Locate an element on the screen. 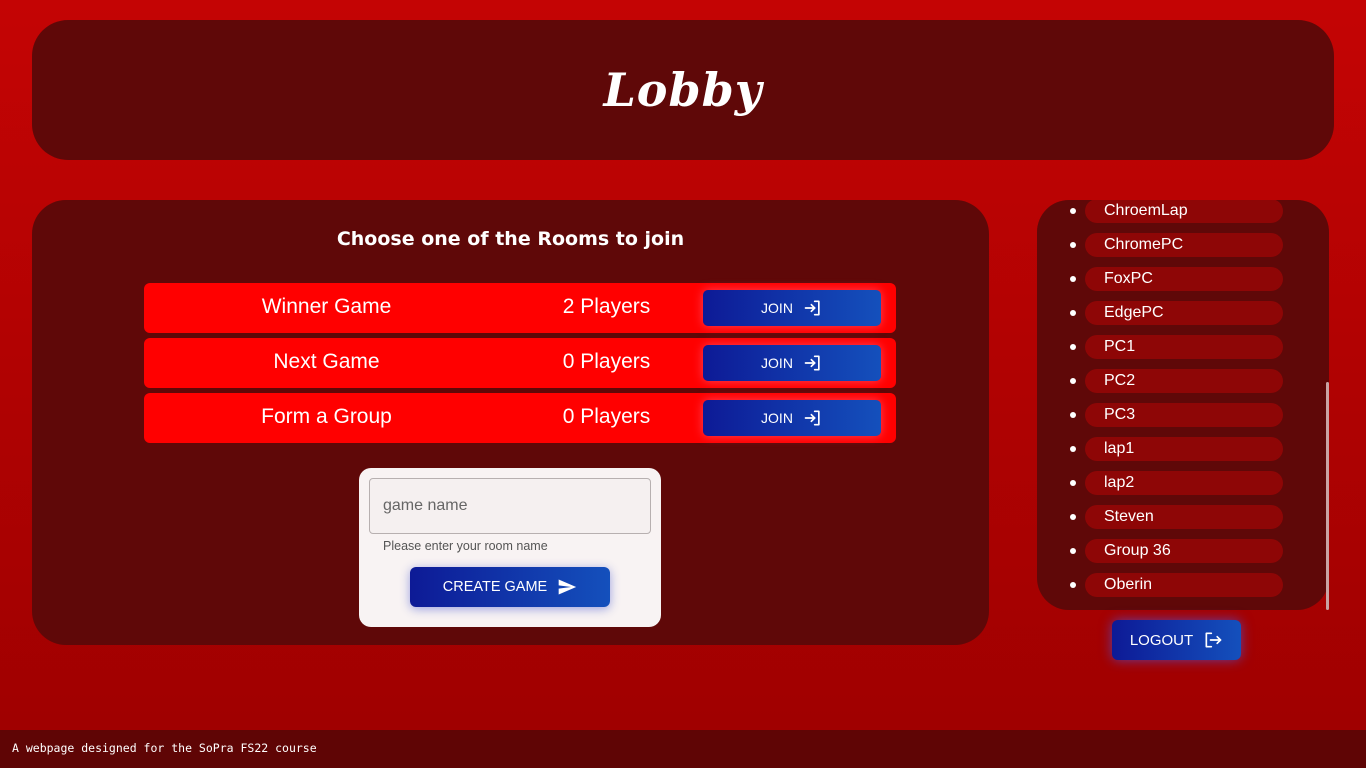 The image size is (1366, 768). room-name: Form a Group is located at coordinates (326, 416).